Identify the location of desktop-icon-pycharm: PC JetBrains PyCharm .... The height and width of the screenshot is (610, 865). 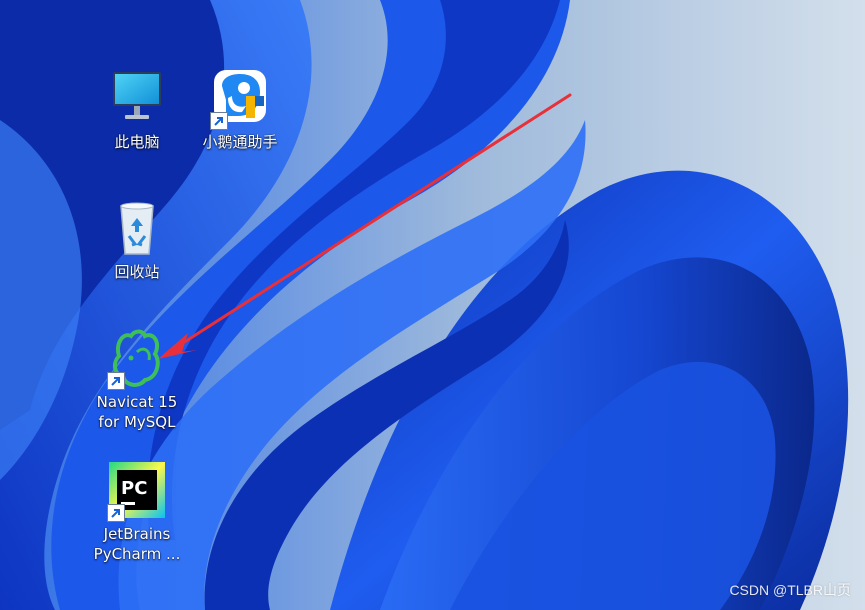
(137, 511).